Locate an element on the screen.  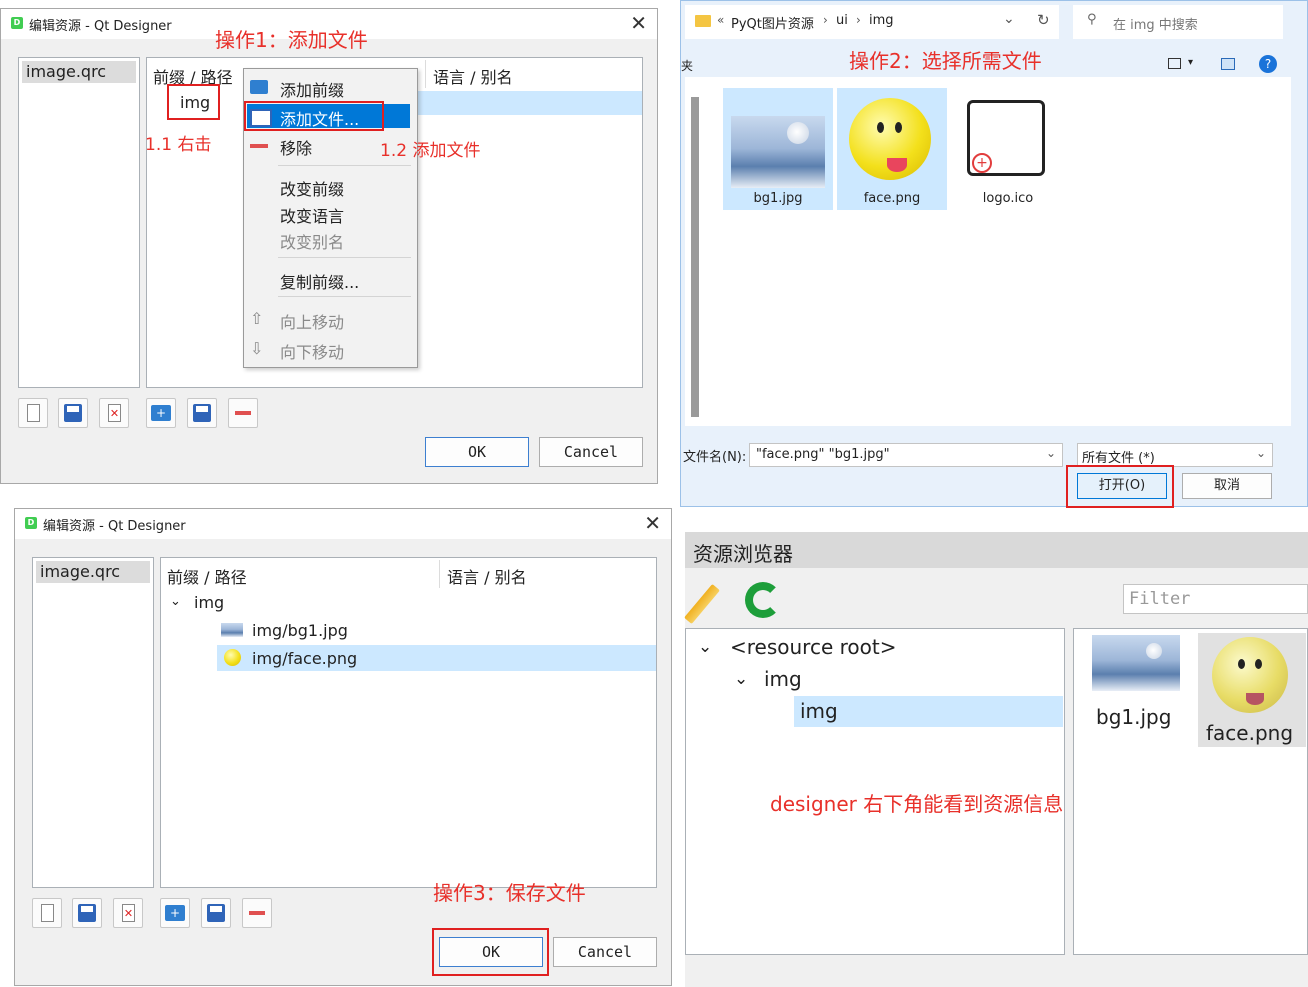
search-box: ⚲ 在 img 中搜索 is located at coordinates (1178, 22).